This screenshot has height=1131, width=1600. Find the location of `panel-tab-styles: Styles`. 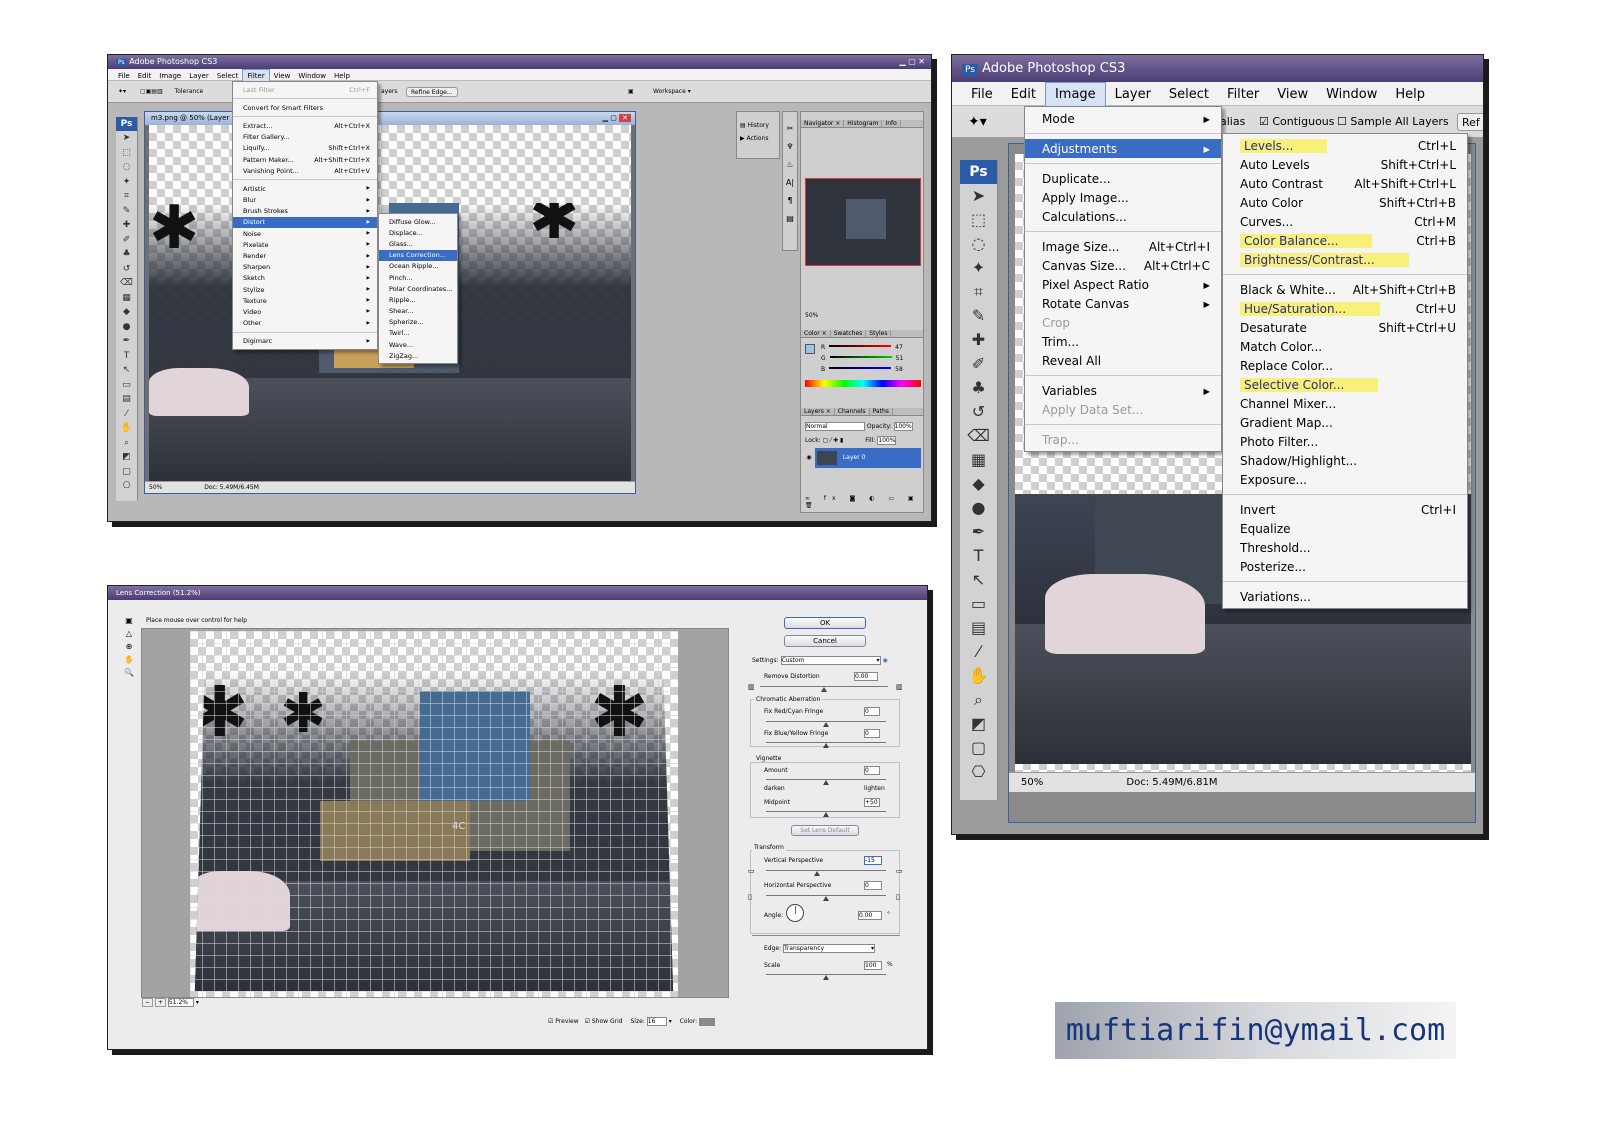

panel-tab-styles: Styles is located at coordinates (879, 333).